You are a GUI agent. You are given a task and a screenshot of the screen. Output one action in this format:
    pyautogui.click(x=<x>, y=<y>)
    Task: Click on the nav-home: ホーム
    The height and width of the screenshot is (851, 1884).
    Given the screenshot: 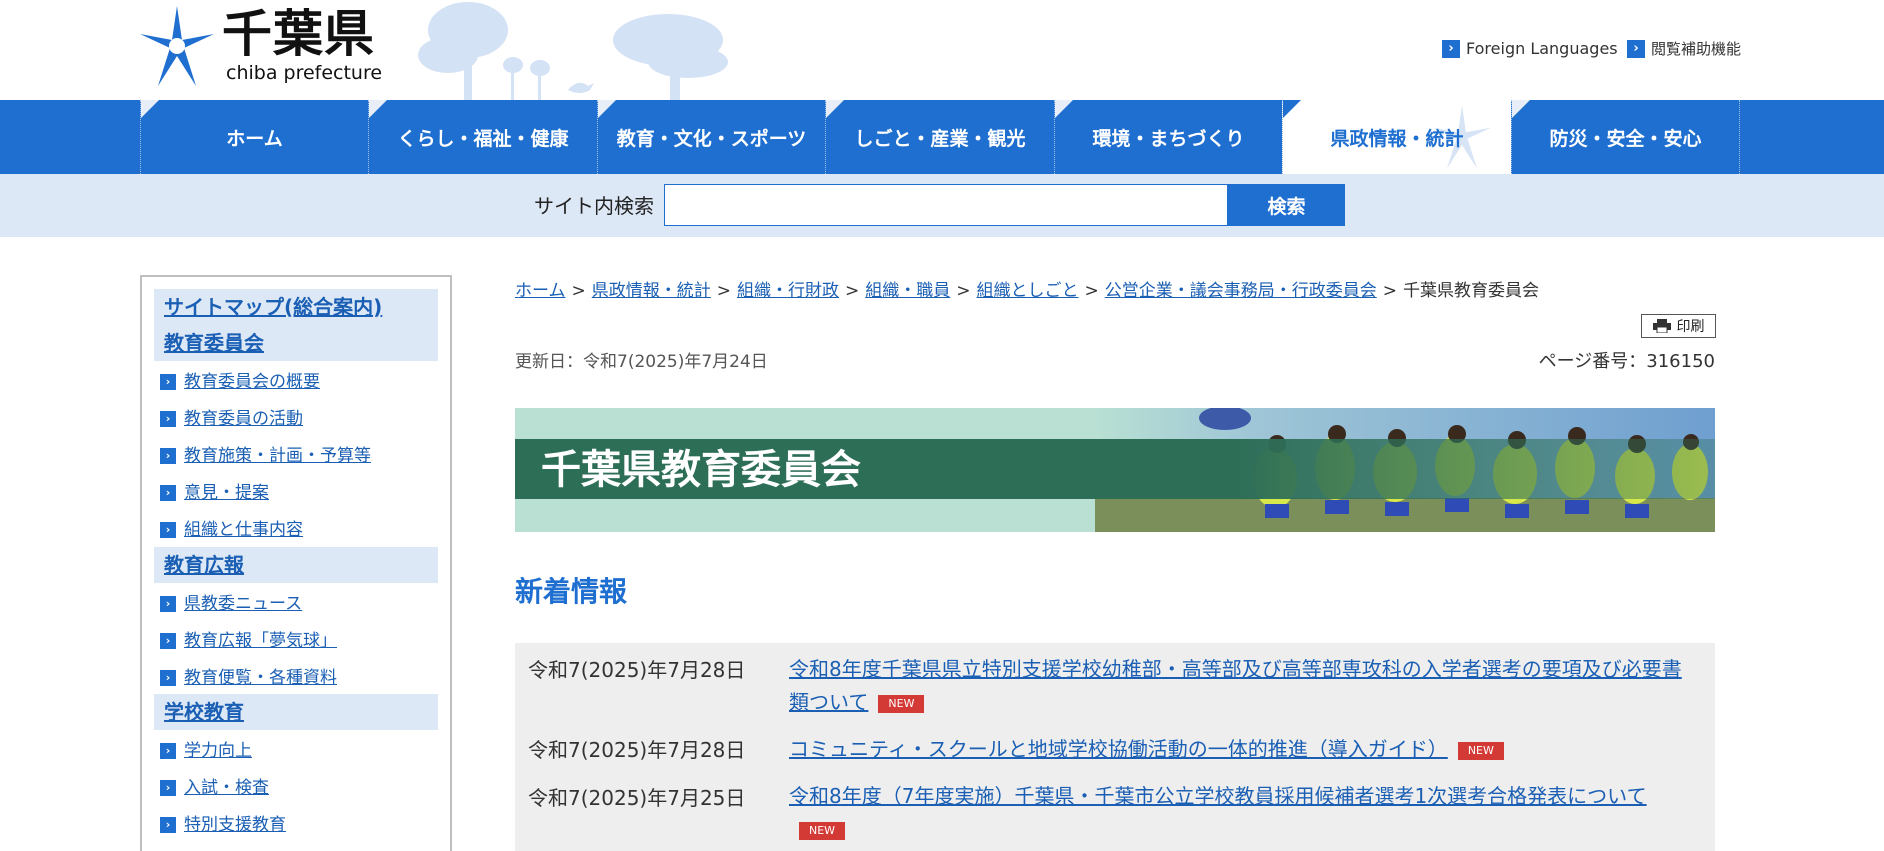 What is the action you would take?
    pyautogui.click(x=254, y=137)
    